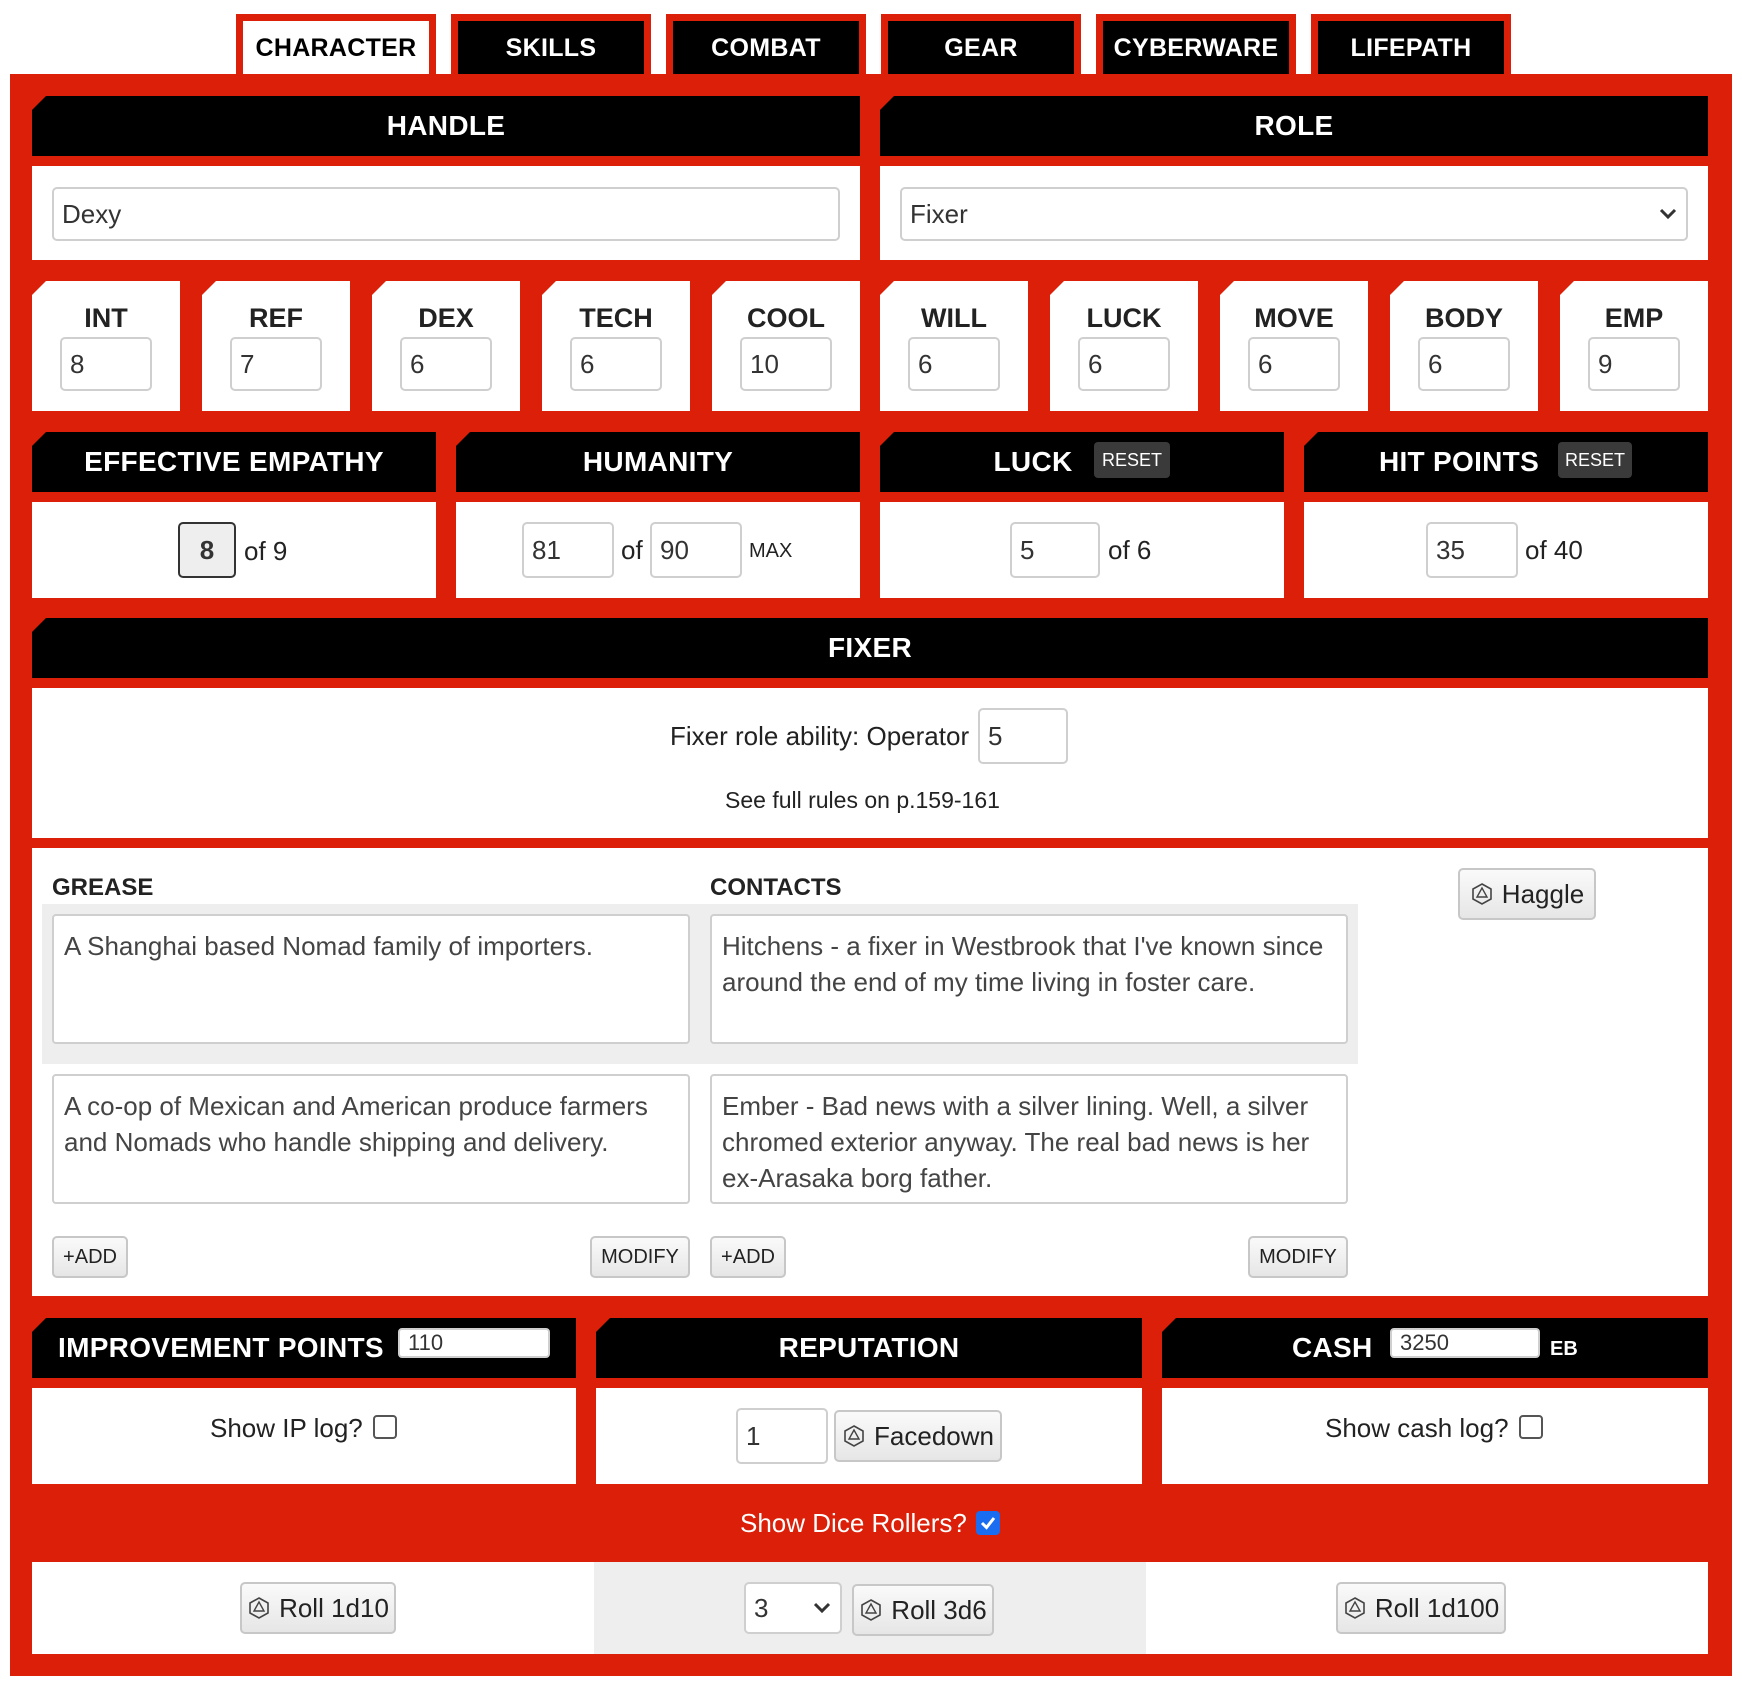 This screenshot has height=1686, width=1742. Describe the element at coordinates (1634, 364) in the screenshot. I see `stat-input: 9` at that location.